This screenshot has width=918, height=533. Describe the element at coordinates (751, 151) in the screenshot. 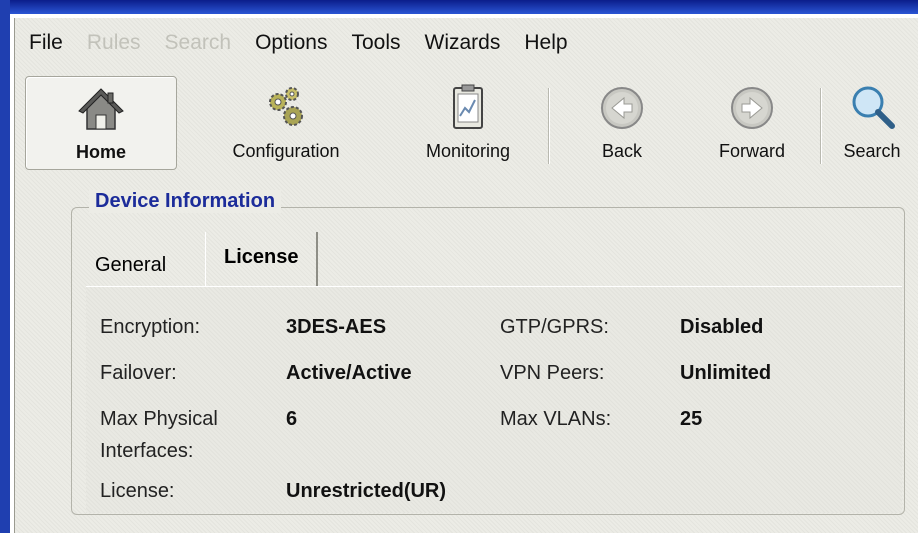

I see `forward-label: Forward` at that location.